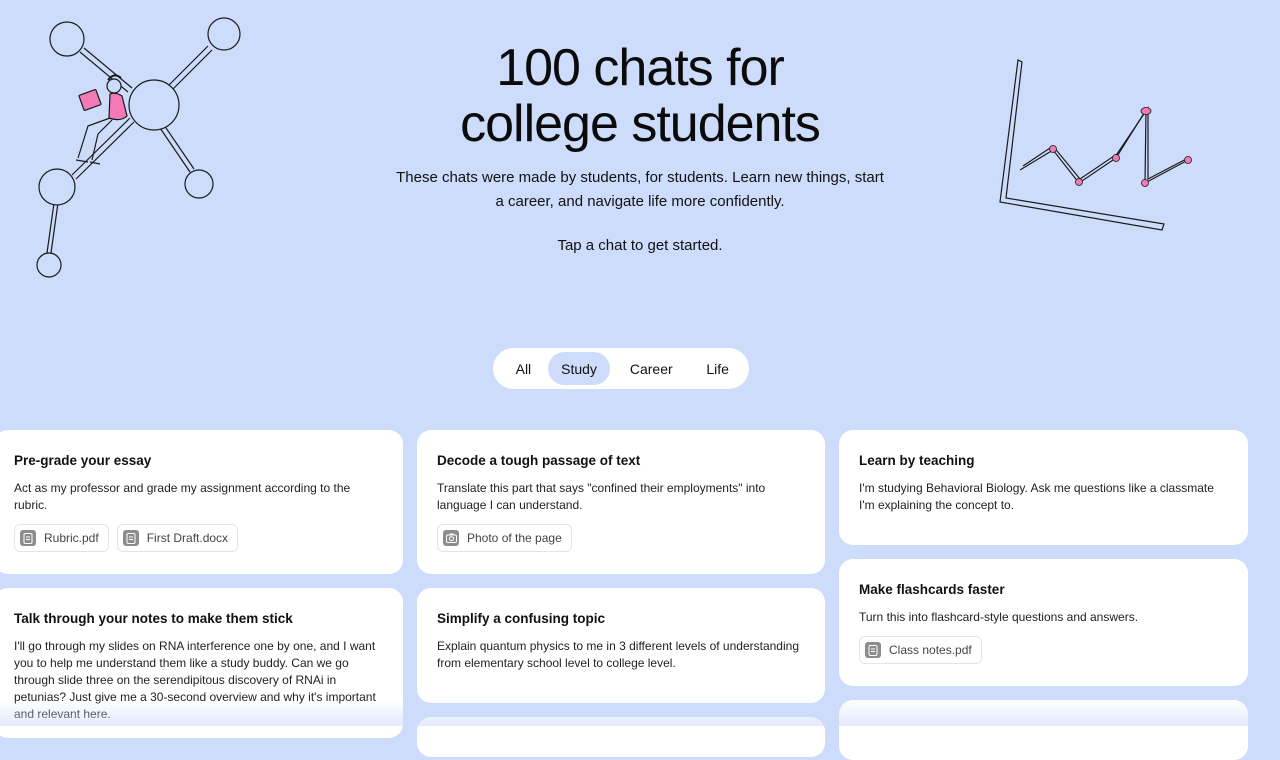  I want to click on card-title: Make flashcards faster, so click(932, 589).